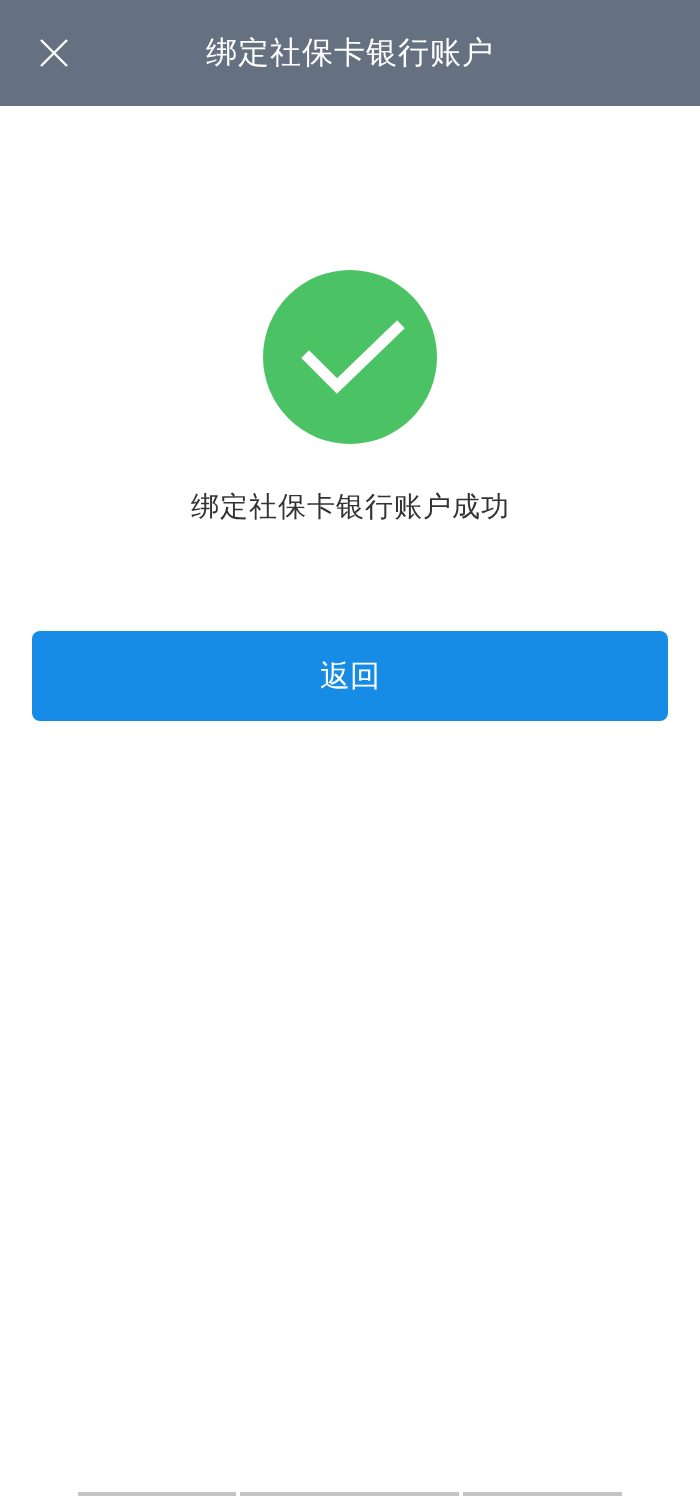  I want to click on success-check-icon, so click(350, 357).